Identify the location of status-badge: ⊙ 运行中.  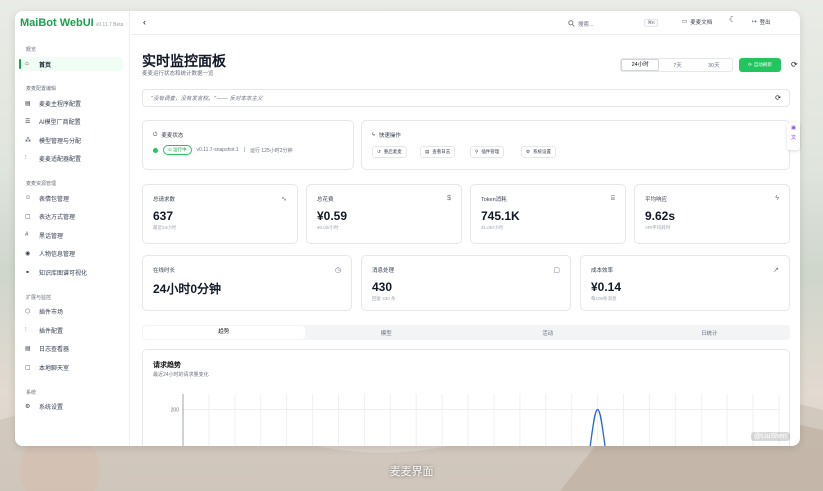
(177, 150).